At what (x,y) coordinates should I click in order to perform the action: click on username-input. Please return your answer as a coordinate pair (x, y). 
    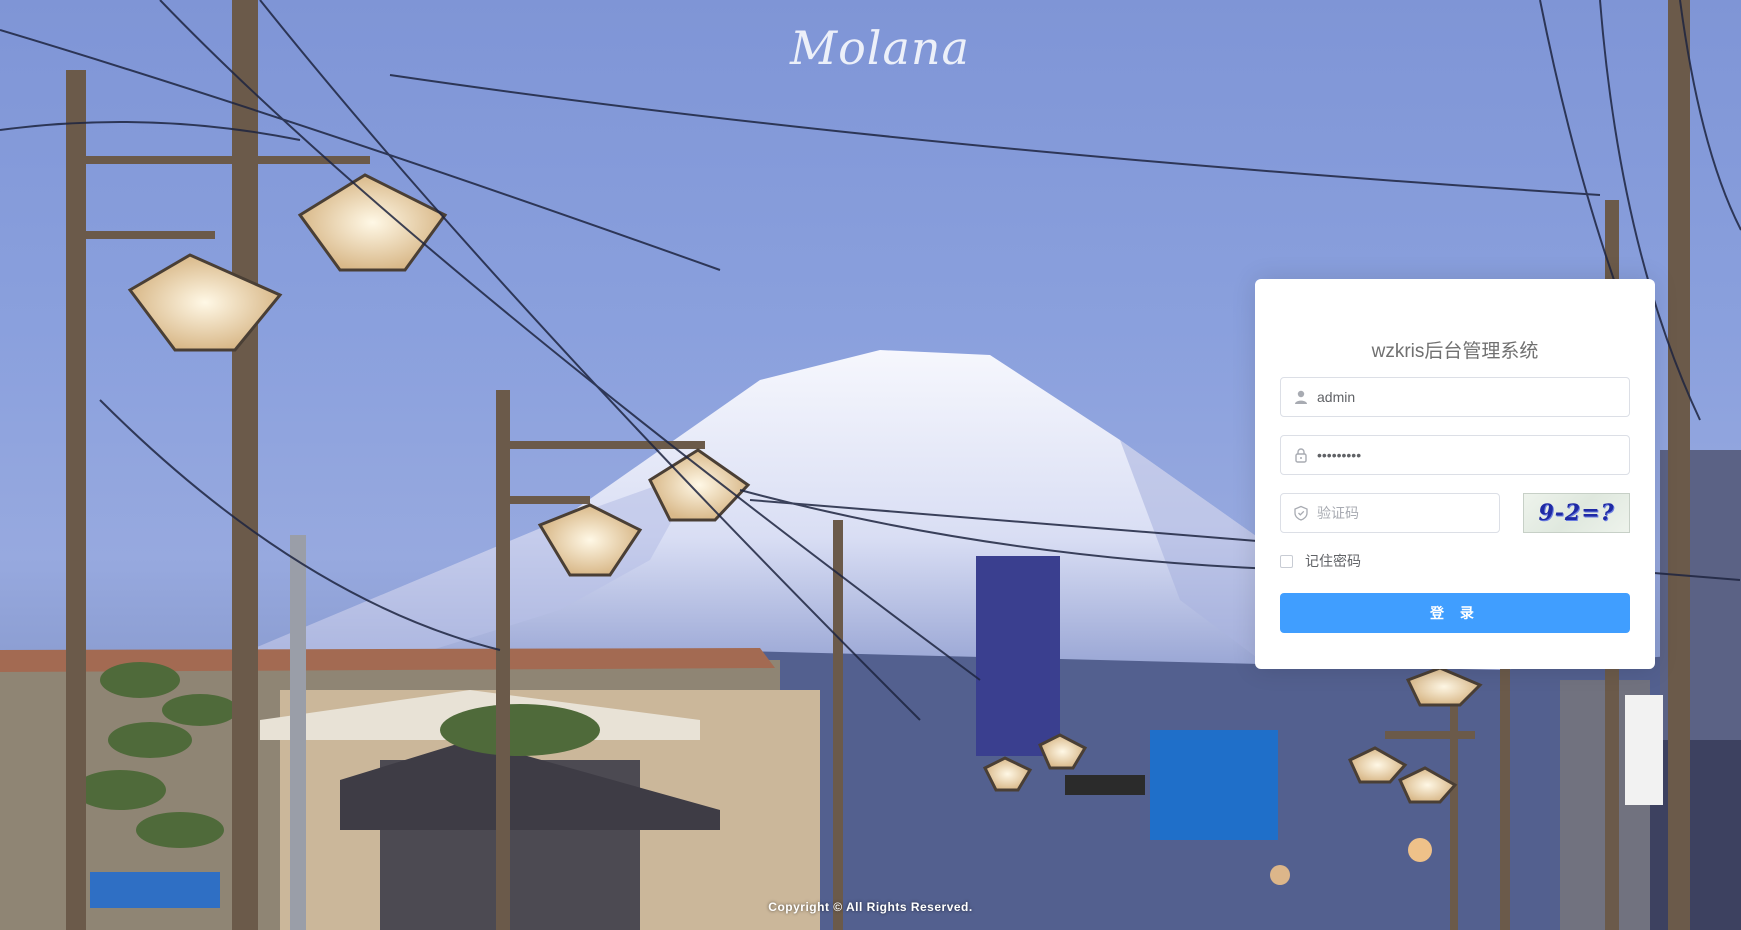
    Looking at the image, I should click on (1468, 397).